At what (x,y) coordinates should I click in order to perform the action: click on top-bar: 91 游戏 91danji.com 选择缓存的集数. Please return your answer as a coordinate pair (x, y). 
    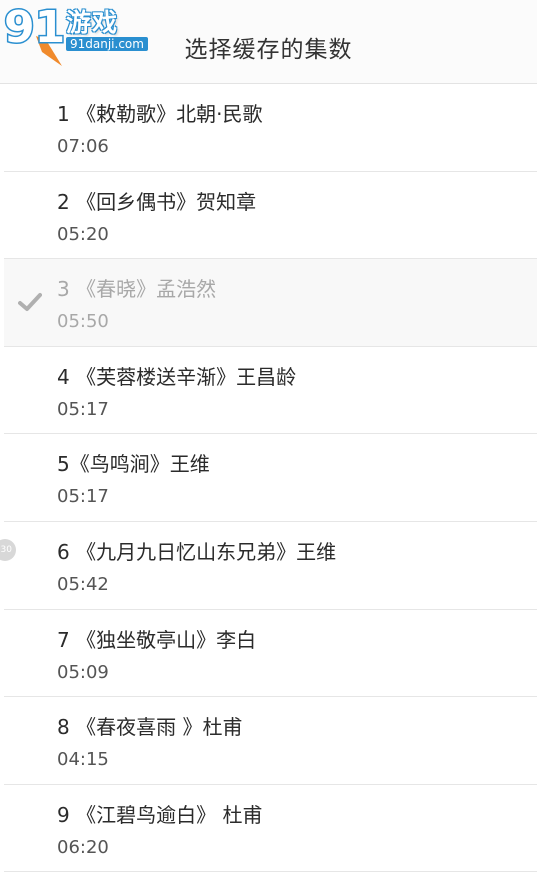
    Looking at the image, I should click on (268, 42).